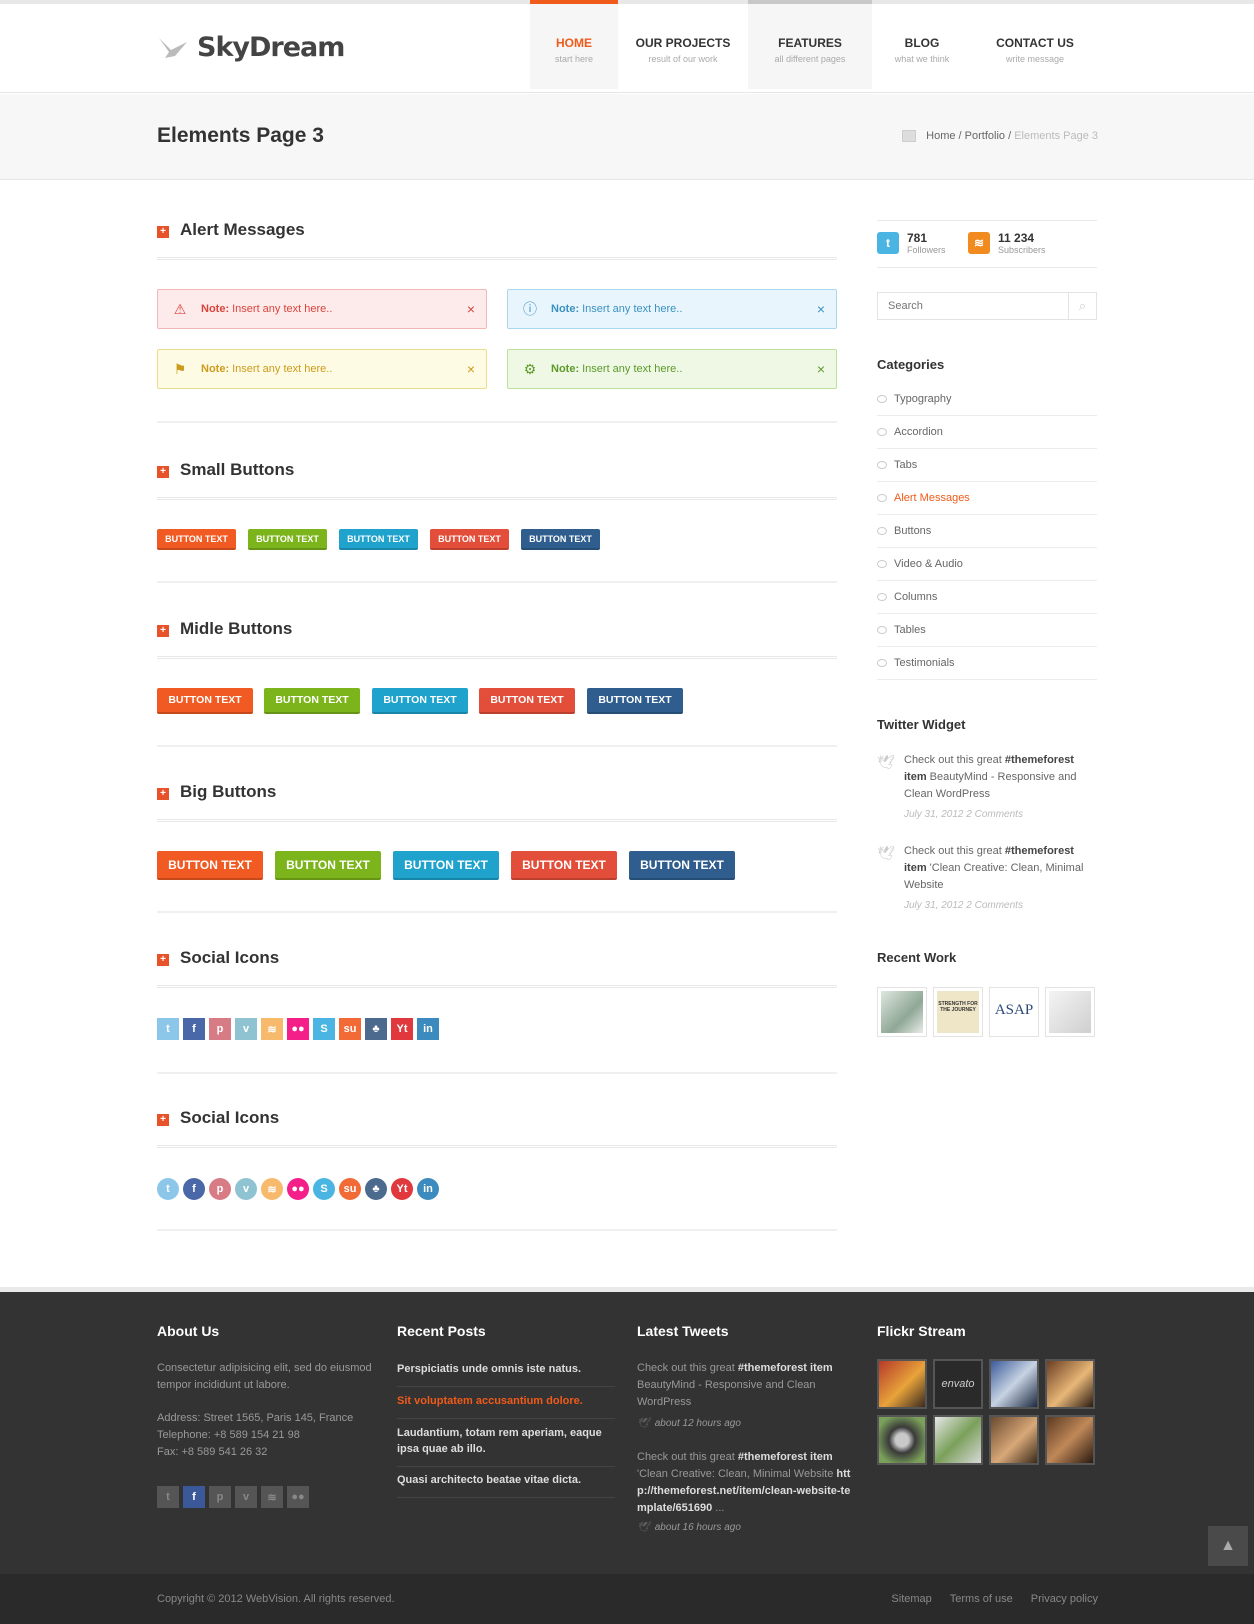 Image resolution: width=1254 pixels, height=1624 pixels. I want to click on big-button-orange: BUTTON TEXT, so click(210, 865).